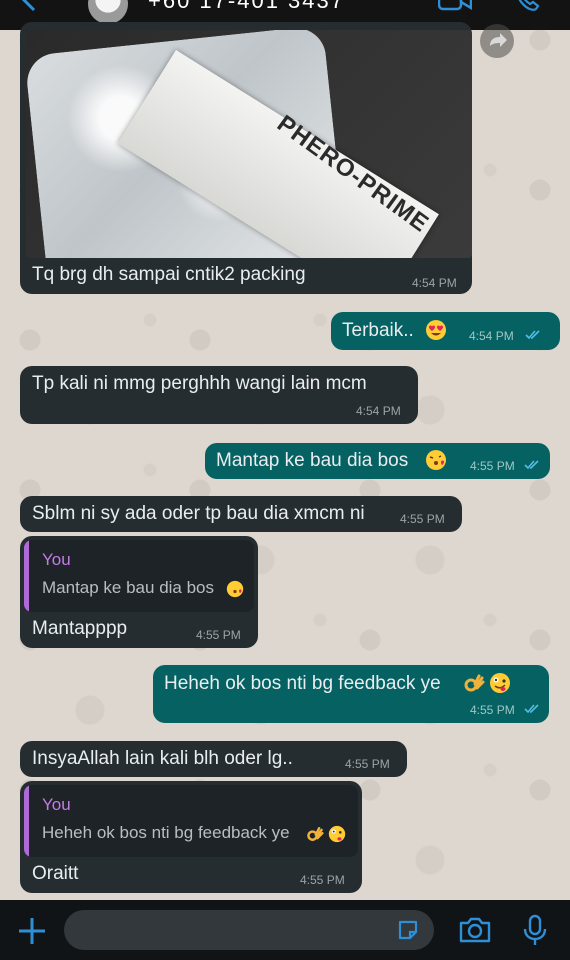 Image resolution: width=570 pixels, height=960 pixels. Describe the element at coordinates (246, 7) in the screenshot. I see `contact-number: +60 17-401 3437` at that location.